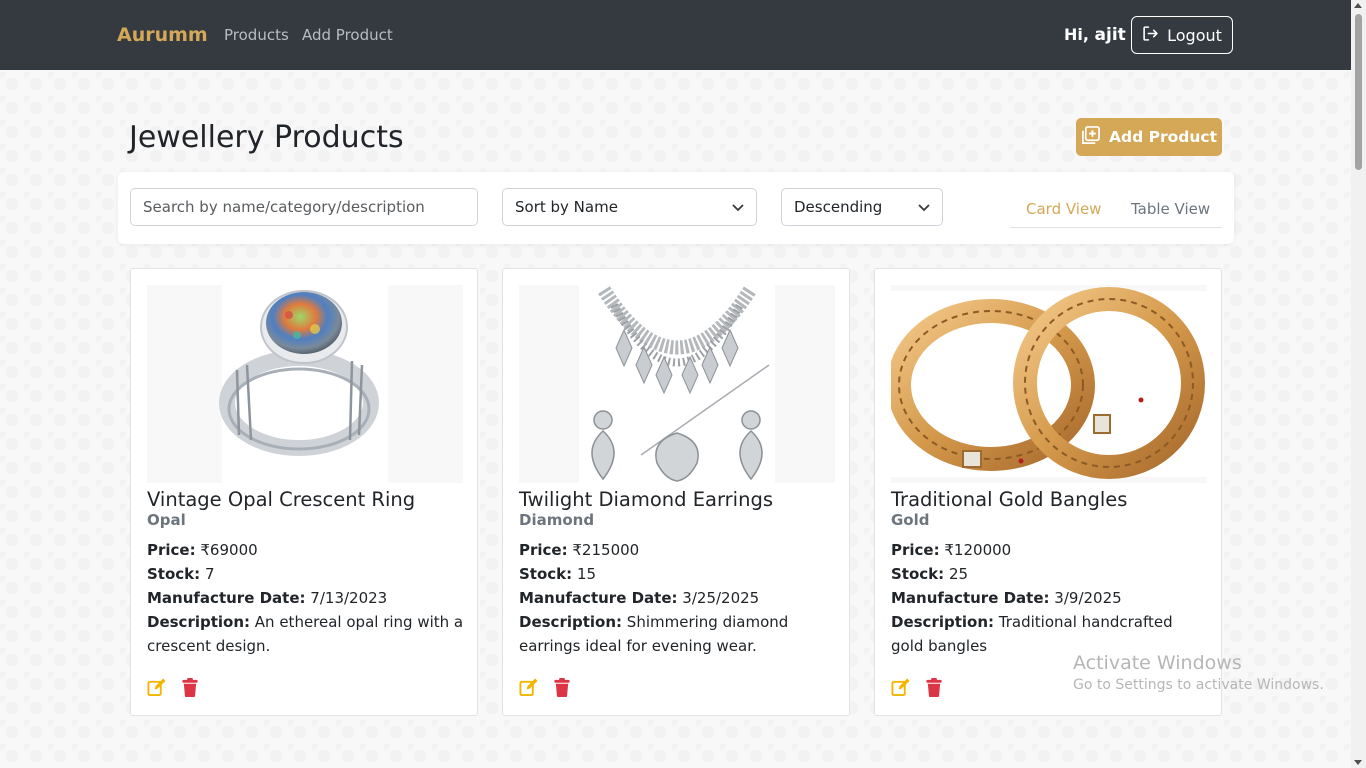 The height and width of the screenshot is (768, 1366). I want to click on order-select: Descending, so click(862, 207).